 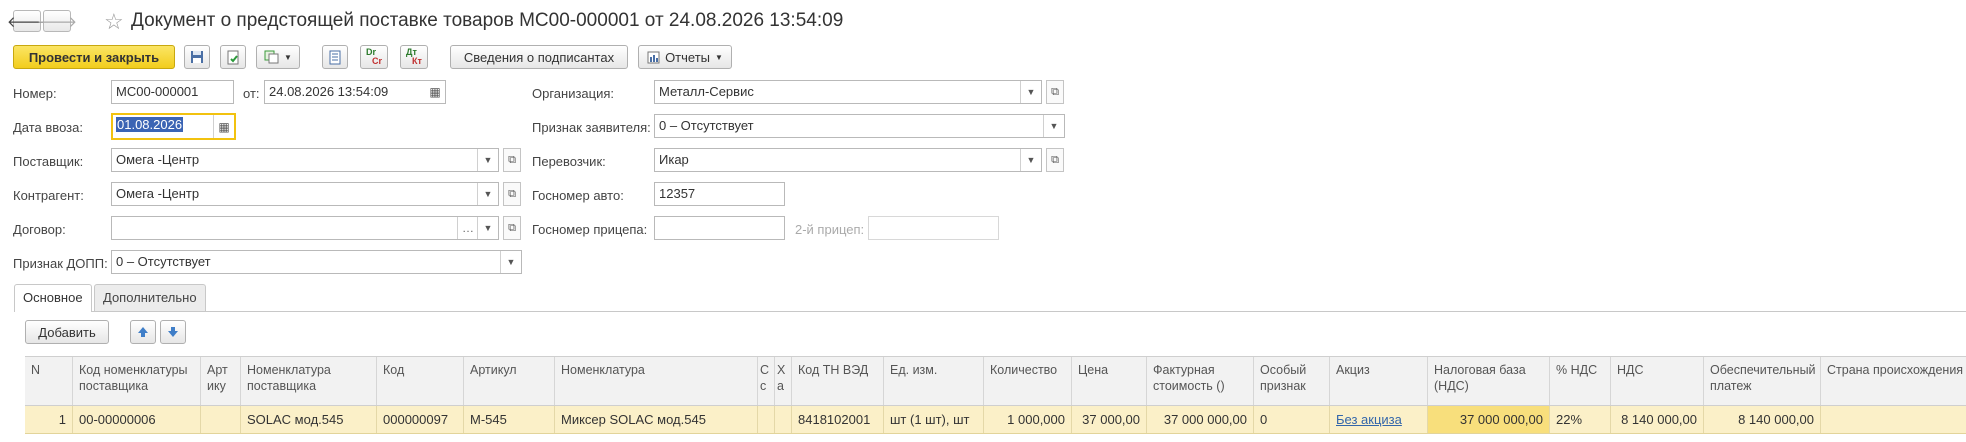 I want to click on arrow-right-icon: 🡒, so click(x=57, y=22).